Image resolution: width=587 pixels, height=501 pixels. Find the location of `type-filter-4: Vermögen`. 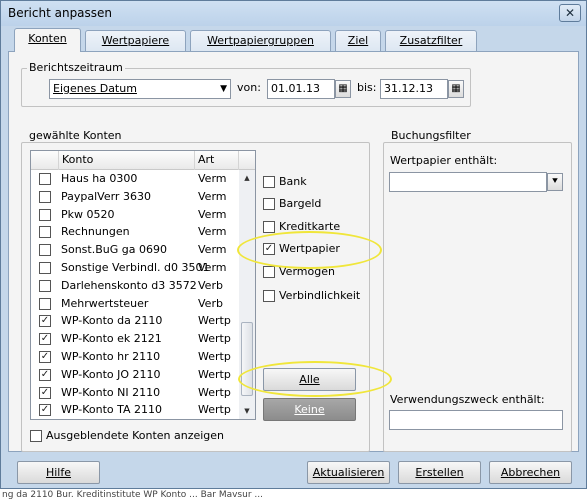

type-filter-4: Vermögen is located at coordinates (318, 273).